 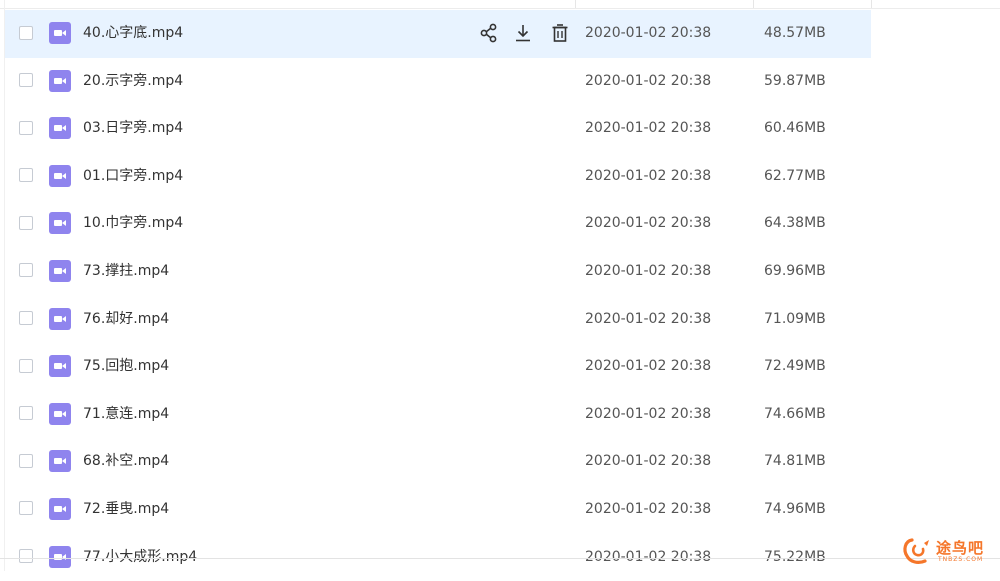 I want to click on watermark-text: 途鸟吧, so click(x=960, y=548).